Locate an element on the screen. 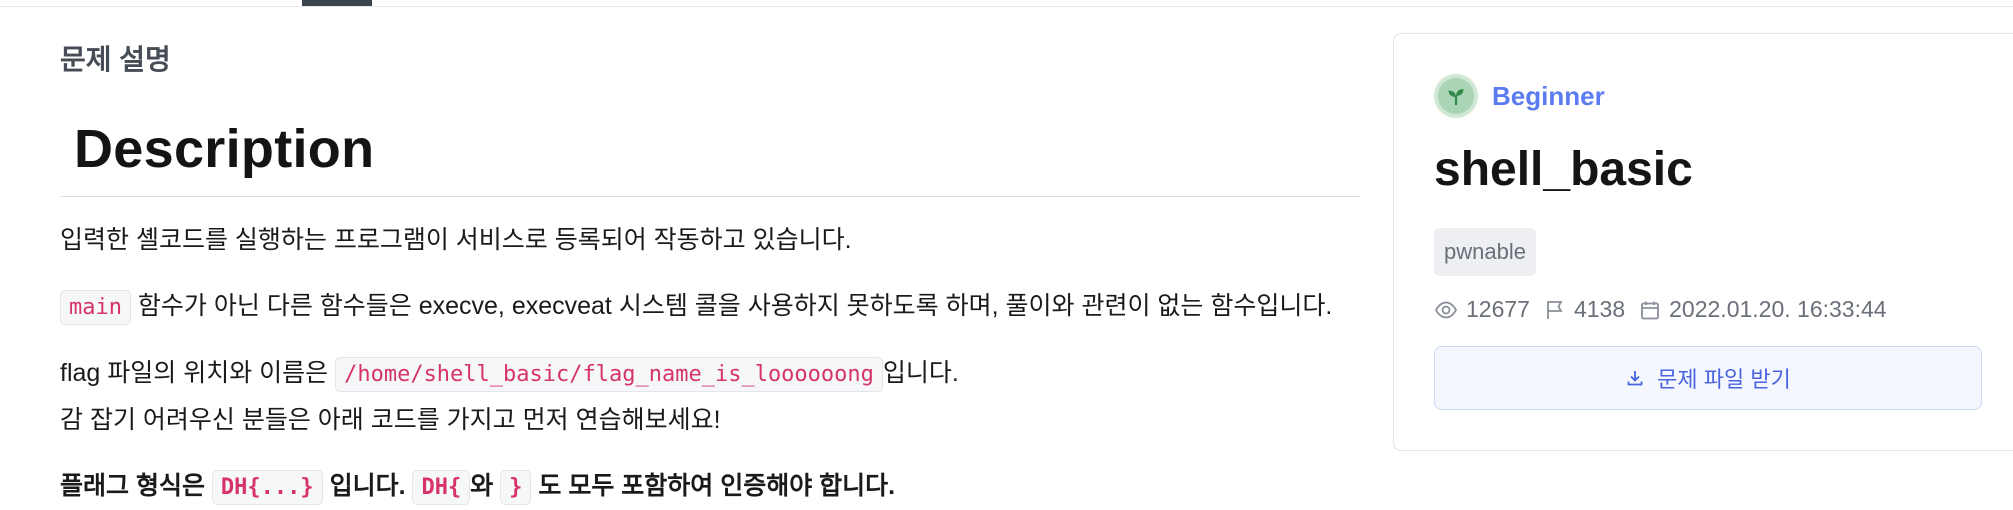 Image resolution: width=2013 pixels, height=510 pixels. paragraph-3-suffix: 입니다. is located at coordinates (920, 373).